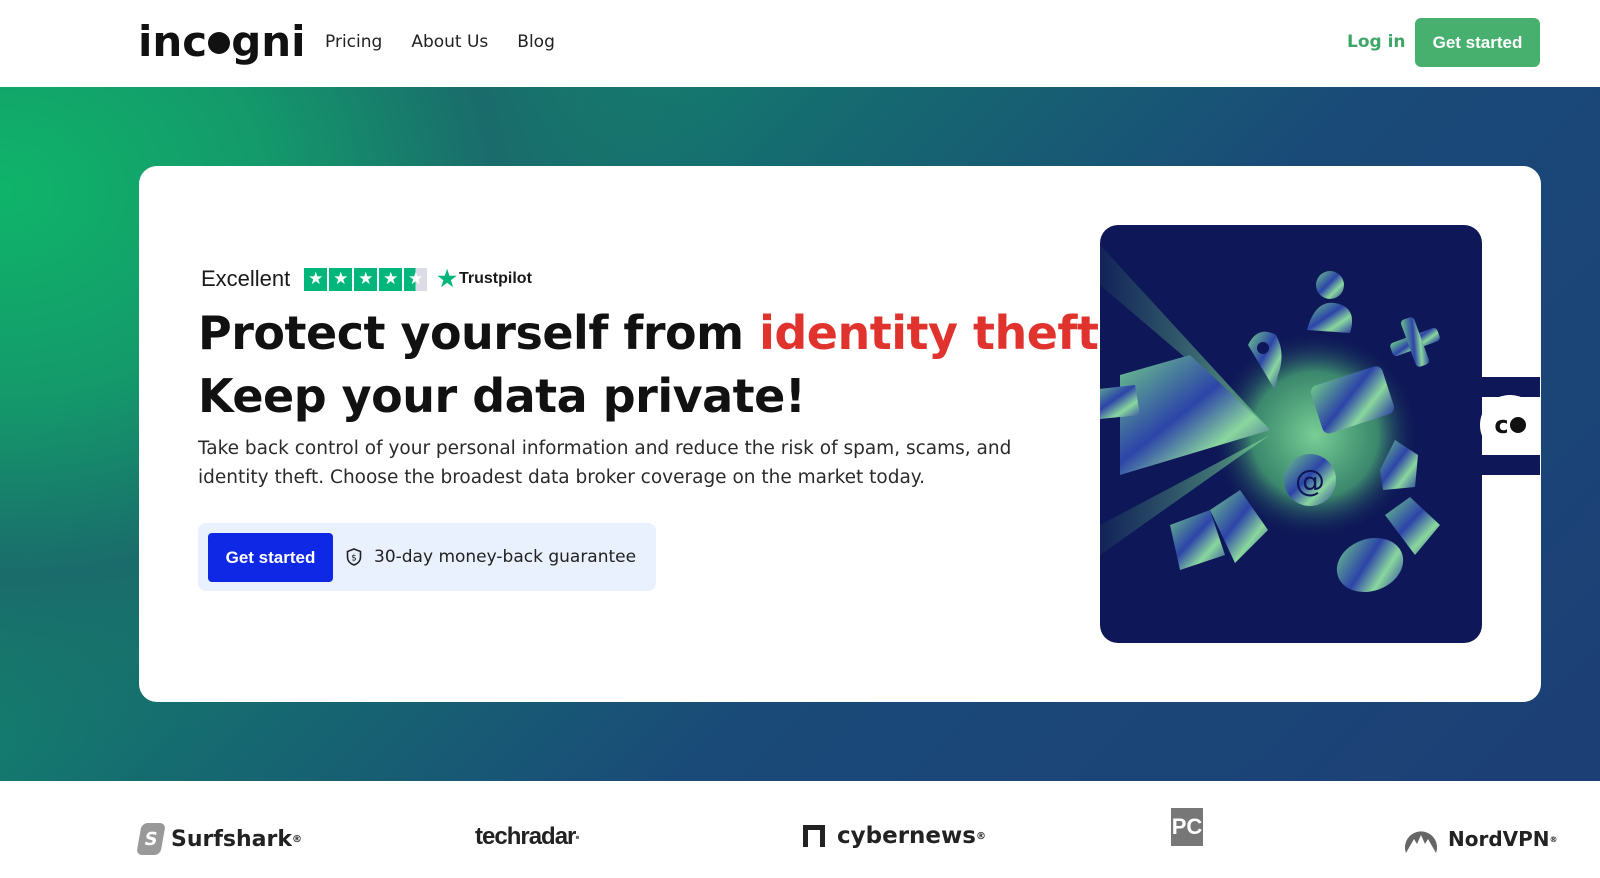  I want to click on cybernews-logo: cybernews ®, so click(894, 836).